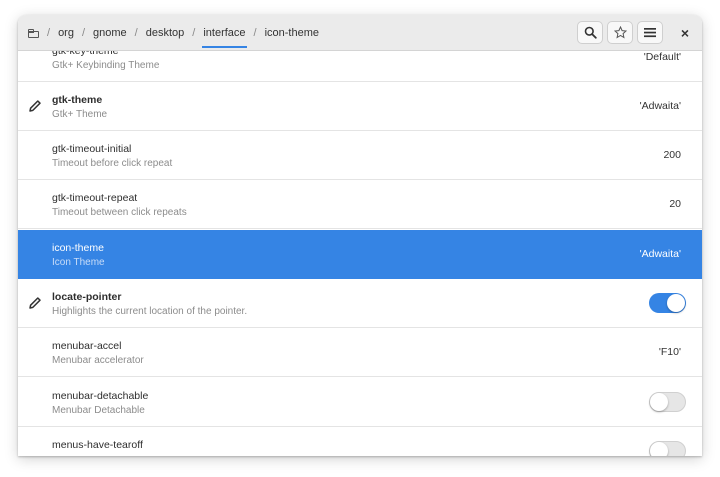 This screenshot has width=720, height=477. Describe the element at coordinates (78, 248) in the screenshot. I see `key-name: icon-theme` at that location.